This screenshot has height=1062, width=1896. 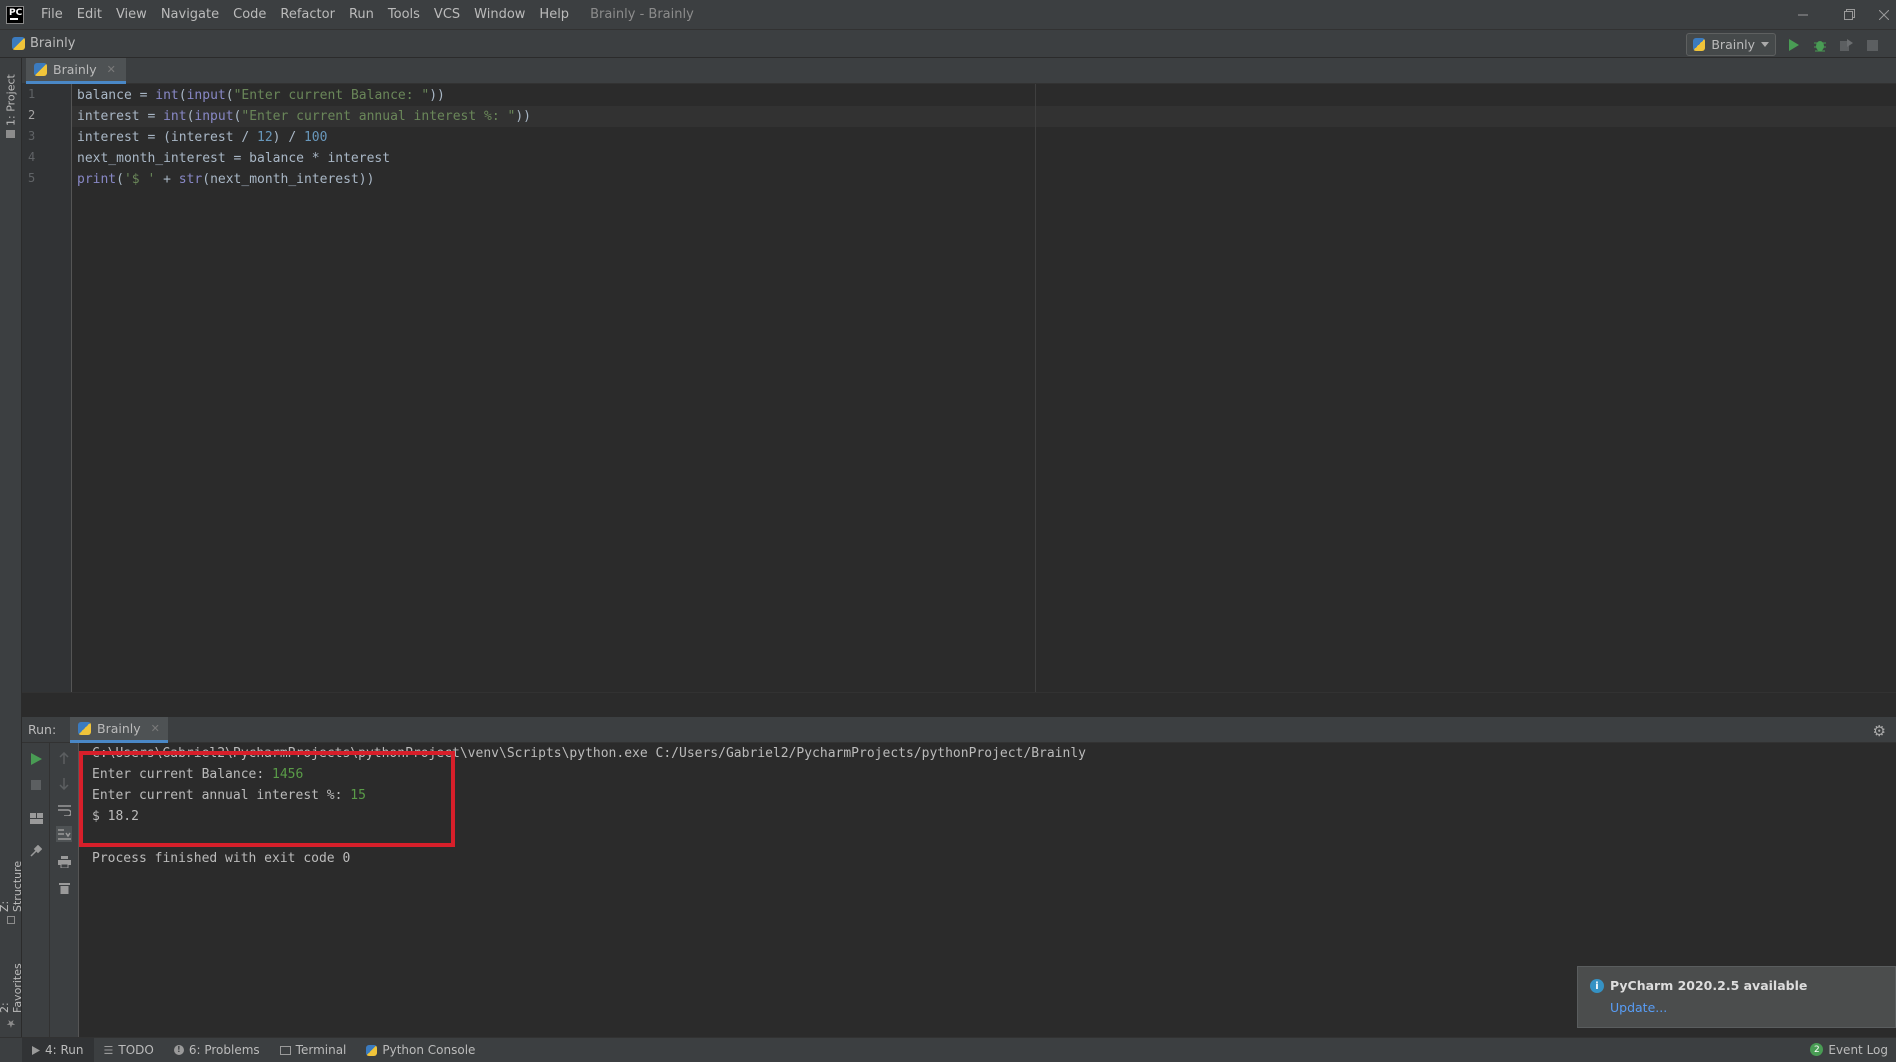 What do you see at coordinates (1597, 986) in the screenshot?
I see `info-icon: i` at bounding box center [1597, 986].